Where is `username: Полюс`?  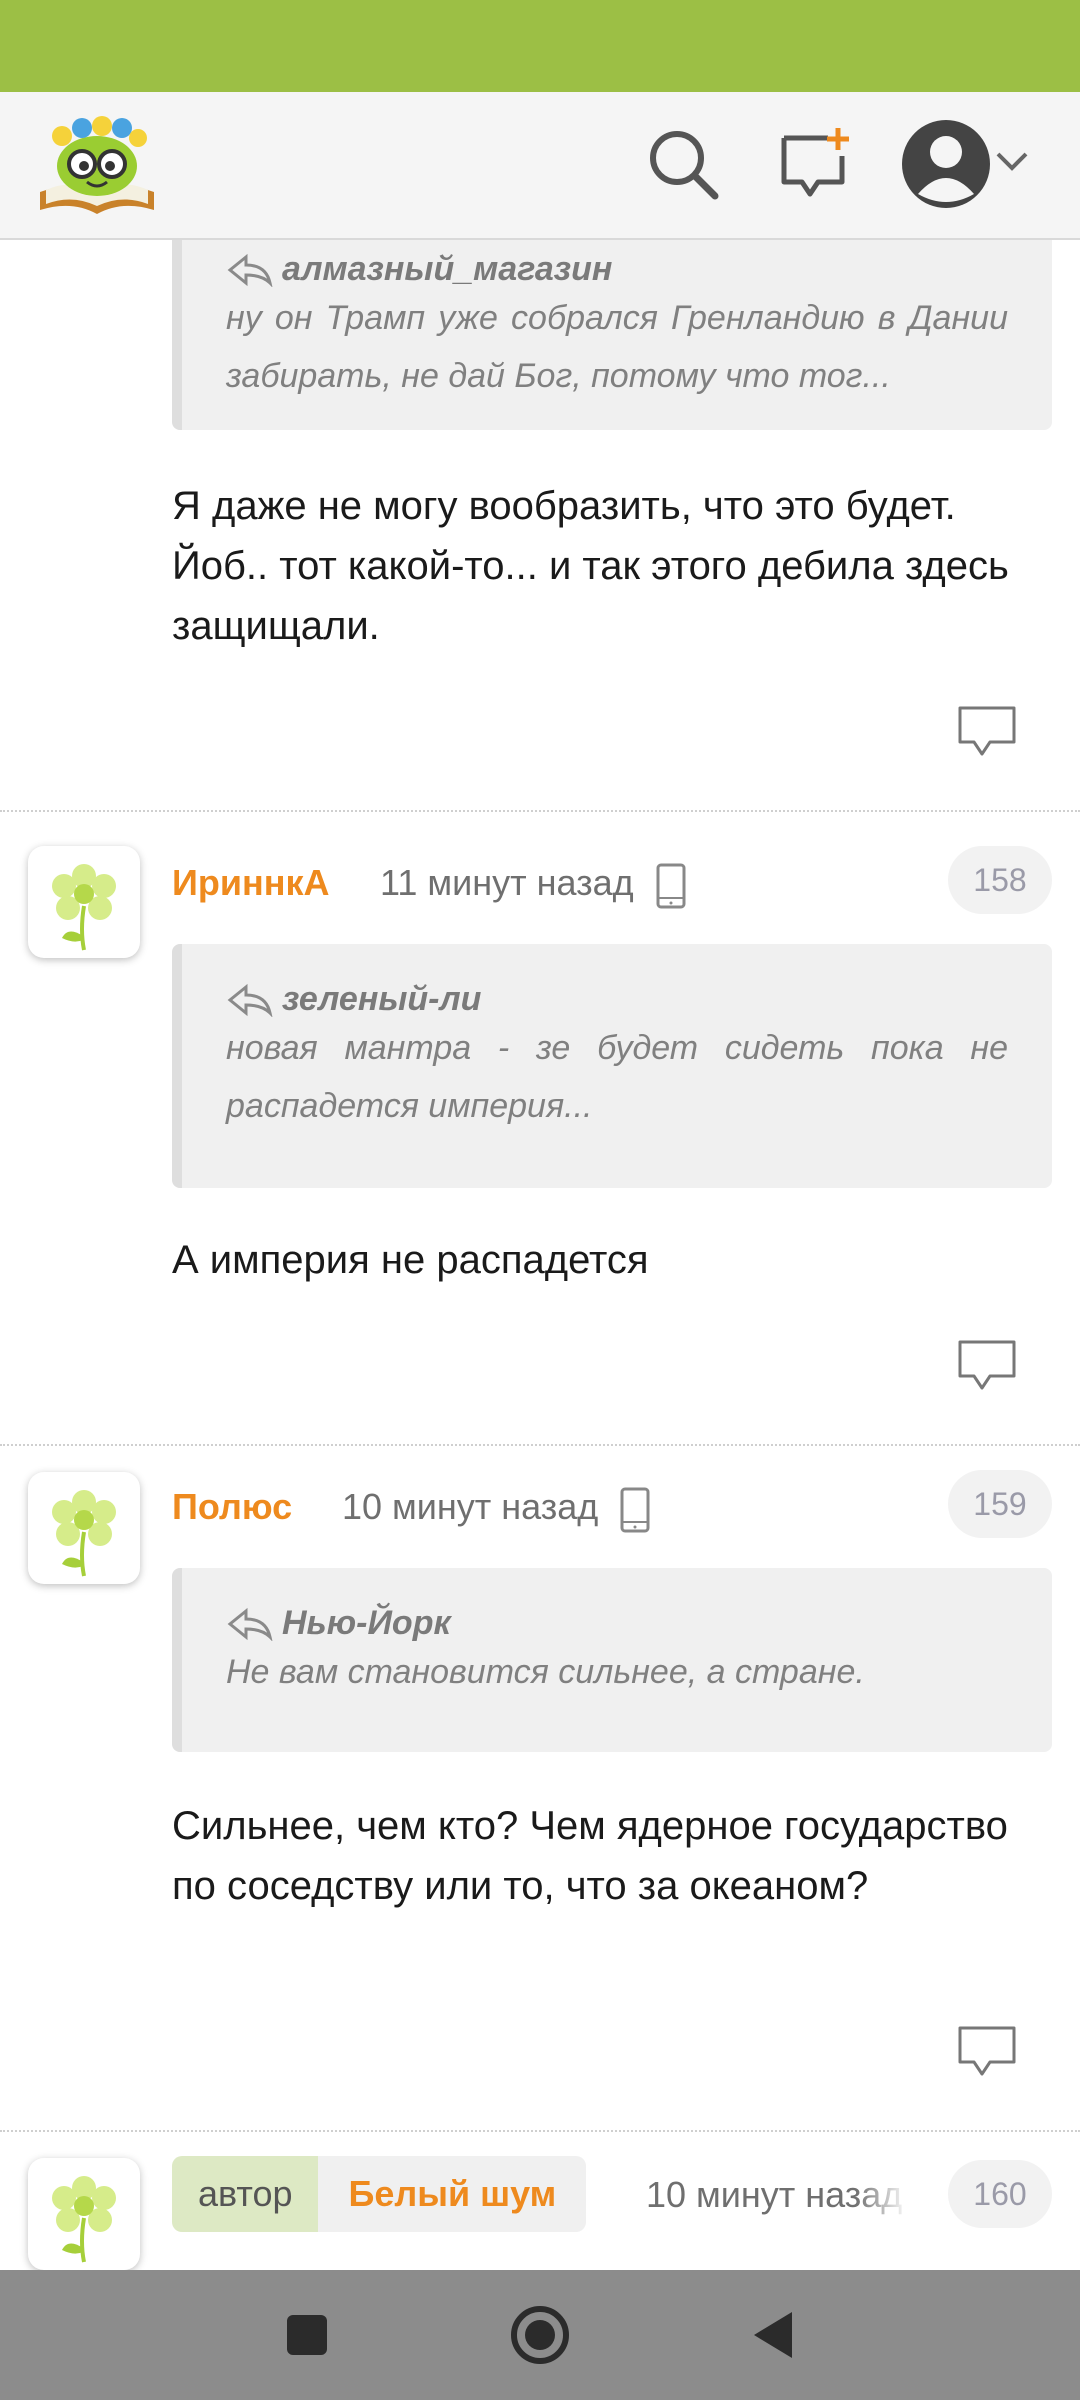 username: Полюс is located at coordinates (232, 1507).